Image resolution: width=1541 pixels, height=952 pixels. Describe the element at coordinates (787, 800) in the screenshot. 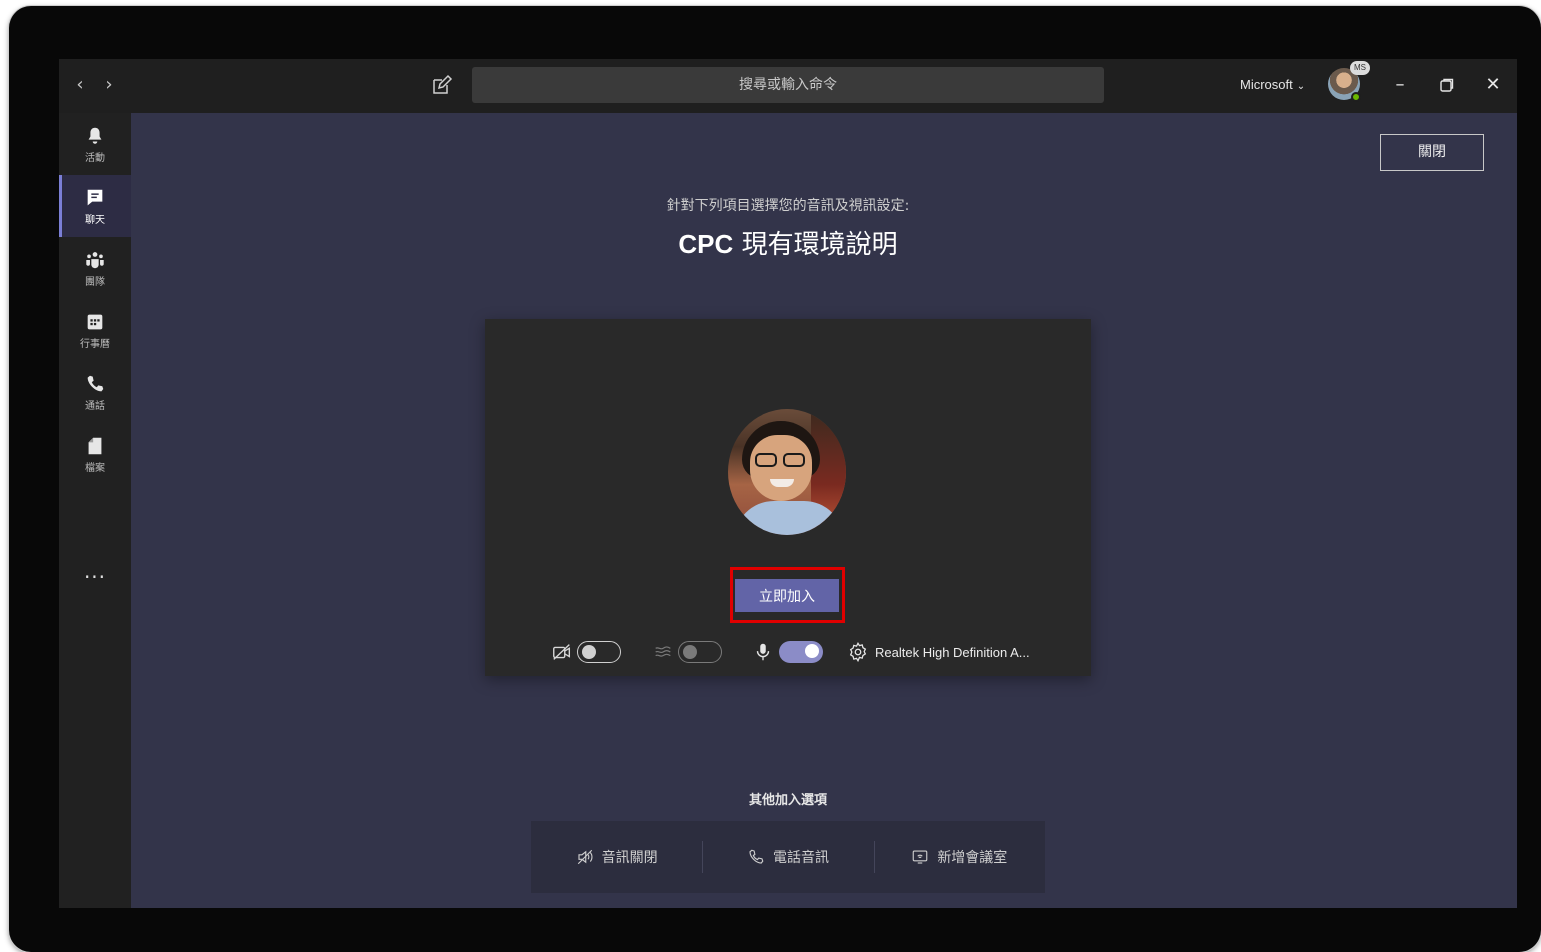

I see `other-join-options-title: 其他加入選項` at that location.